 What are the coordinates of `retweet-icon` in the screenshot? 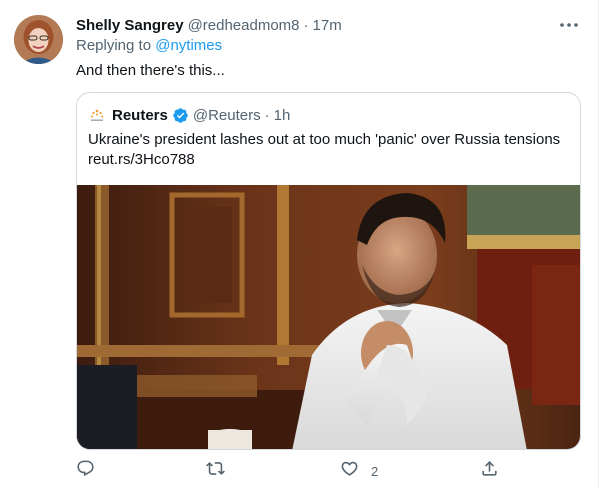 It's located at (215, 471).